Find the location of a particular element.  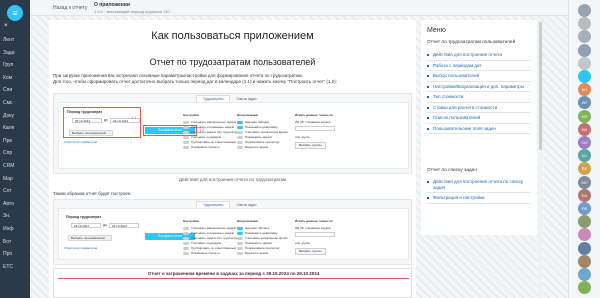

close-icon: × is located at coordinates (6, 26).